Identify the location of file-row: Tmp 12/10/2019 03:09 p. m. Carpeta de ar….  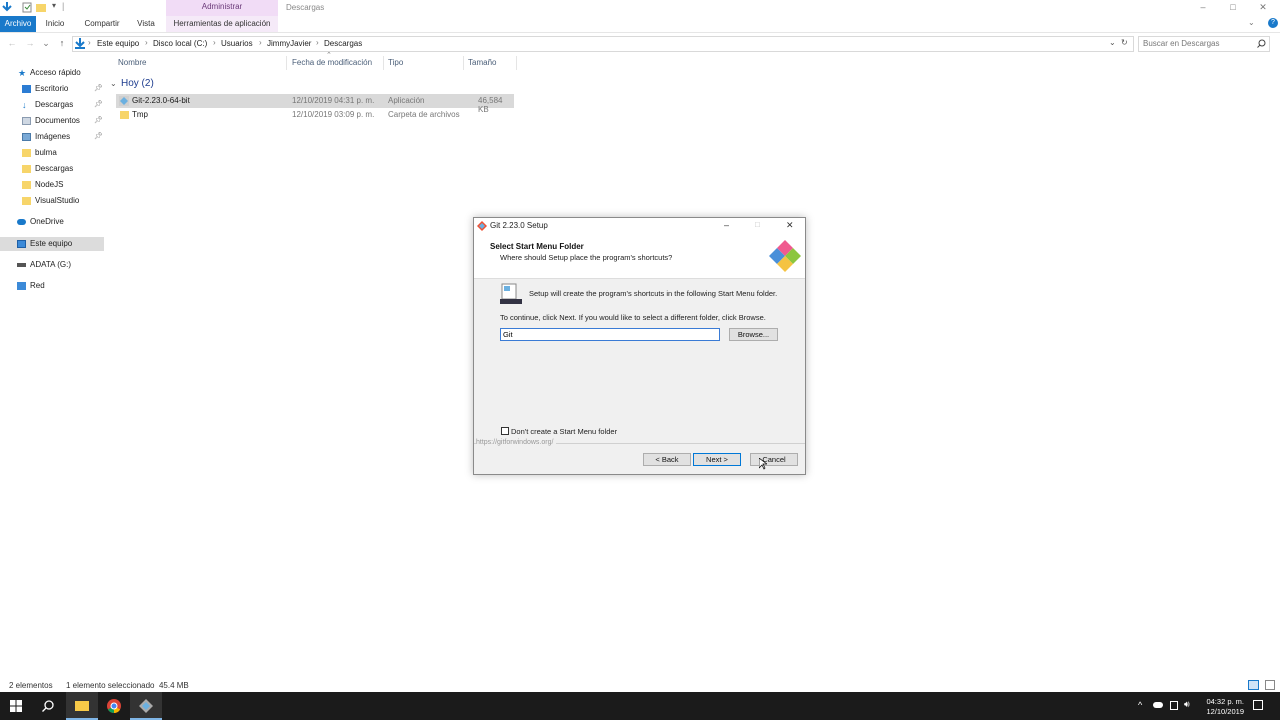
(315, 115).